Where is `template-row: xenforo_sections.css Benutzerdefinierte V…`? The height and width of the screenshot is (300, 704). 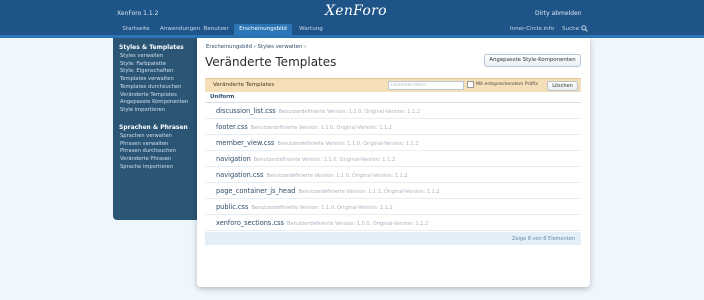 template-row: xenforo_sections.css Benutzerdefinierte V… is located at coordinates (393, 223).